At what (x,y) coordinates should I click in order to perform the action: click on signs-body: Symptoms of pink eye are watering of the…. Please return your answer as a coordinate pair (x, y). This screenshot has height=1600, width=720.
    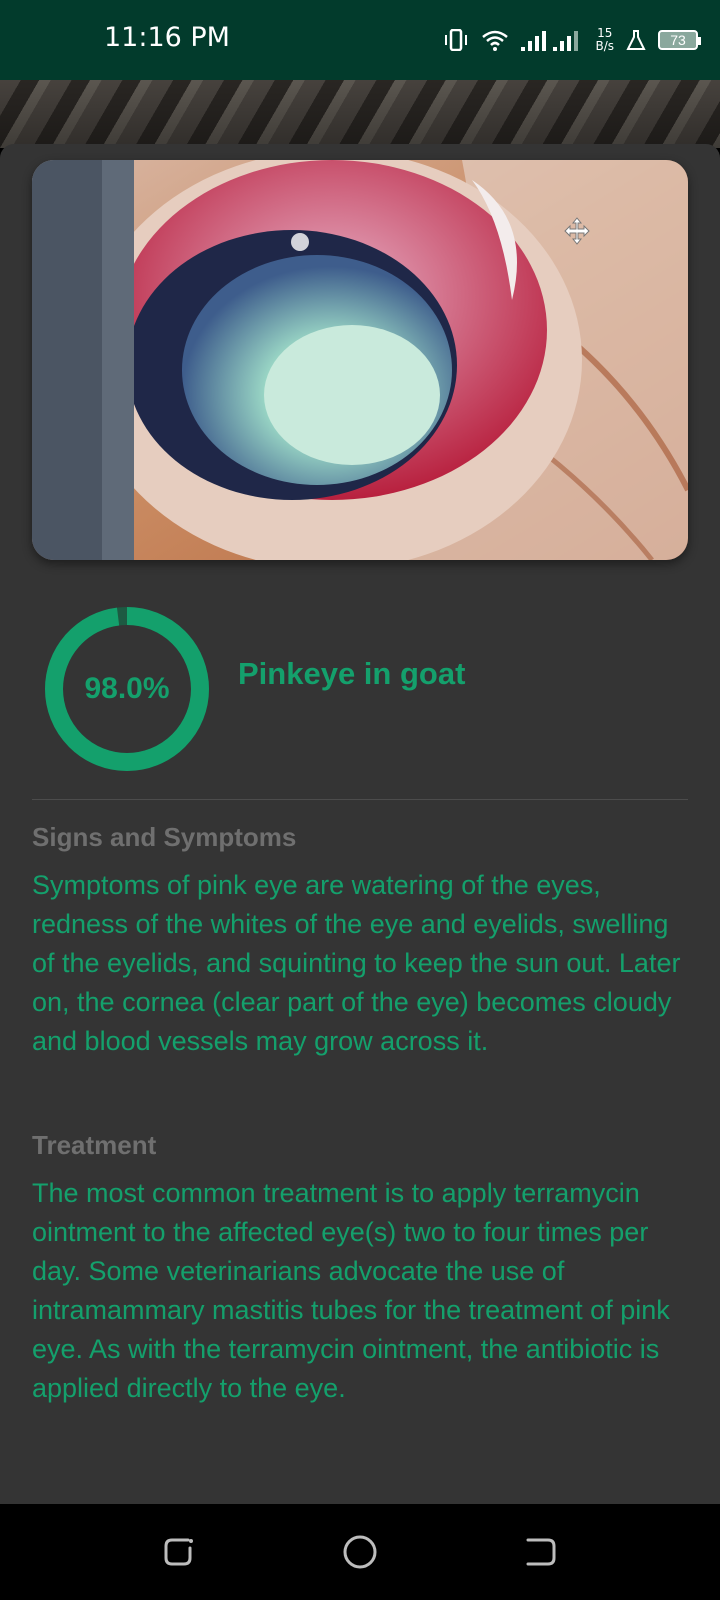
    Looking at the image, I should click on (356, 963).